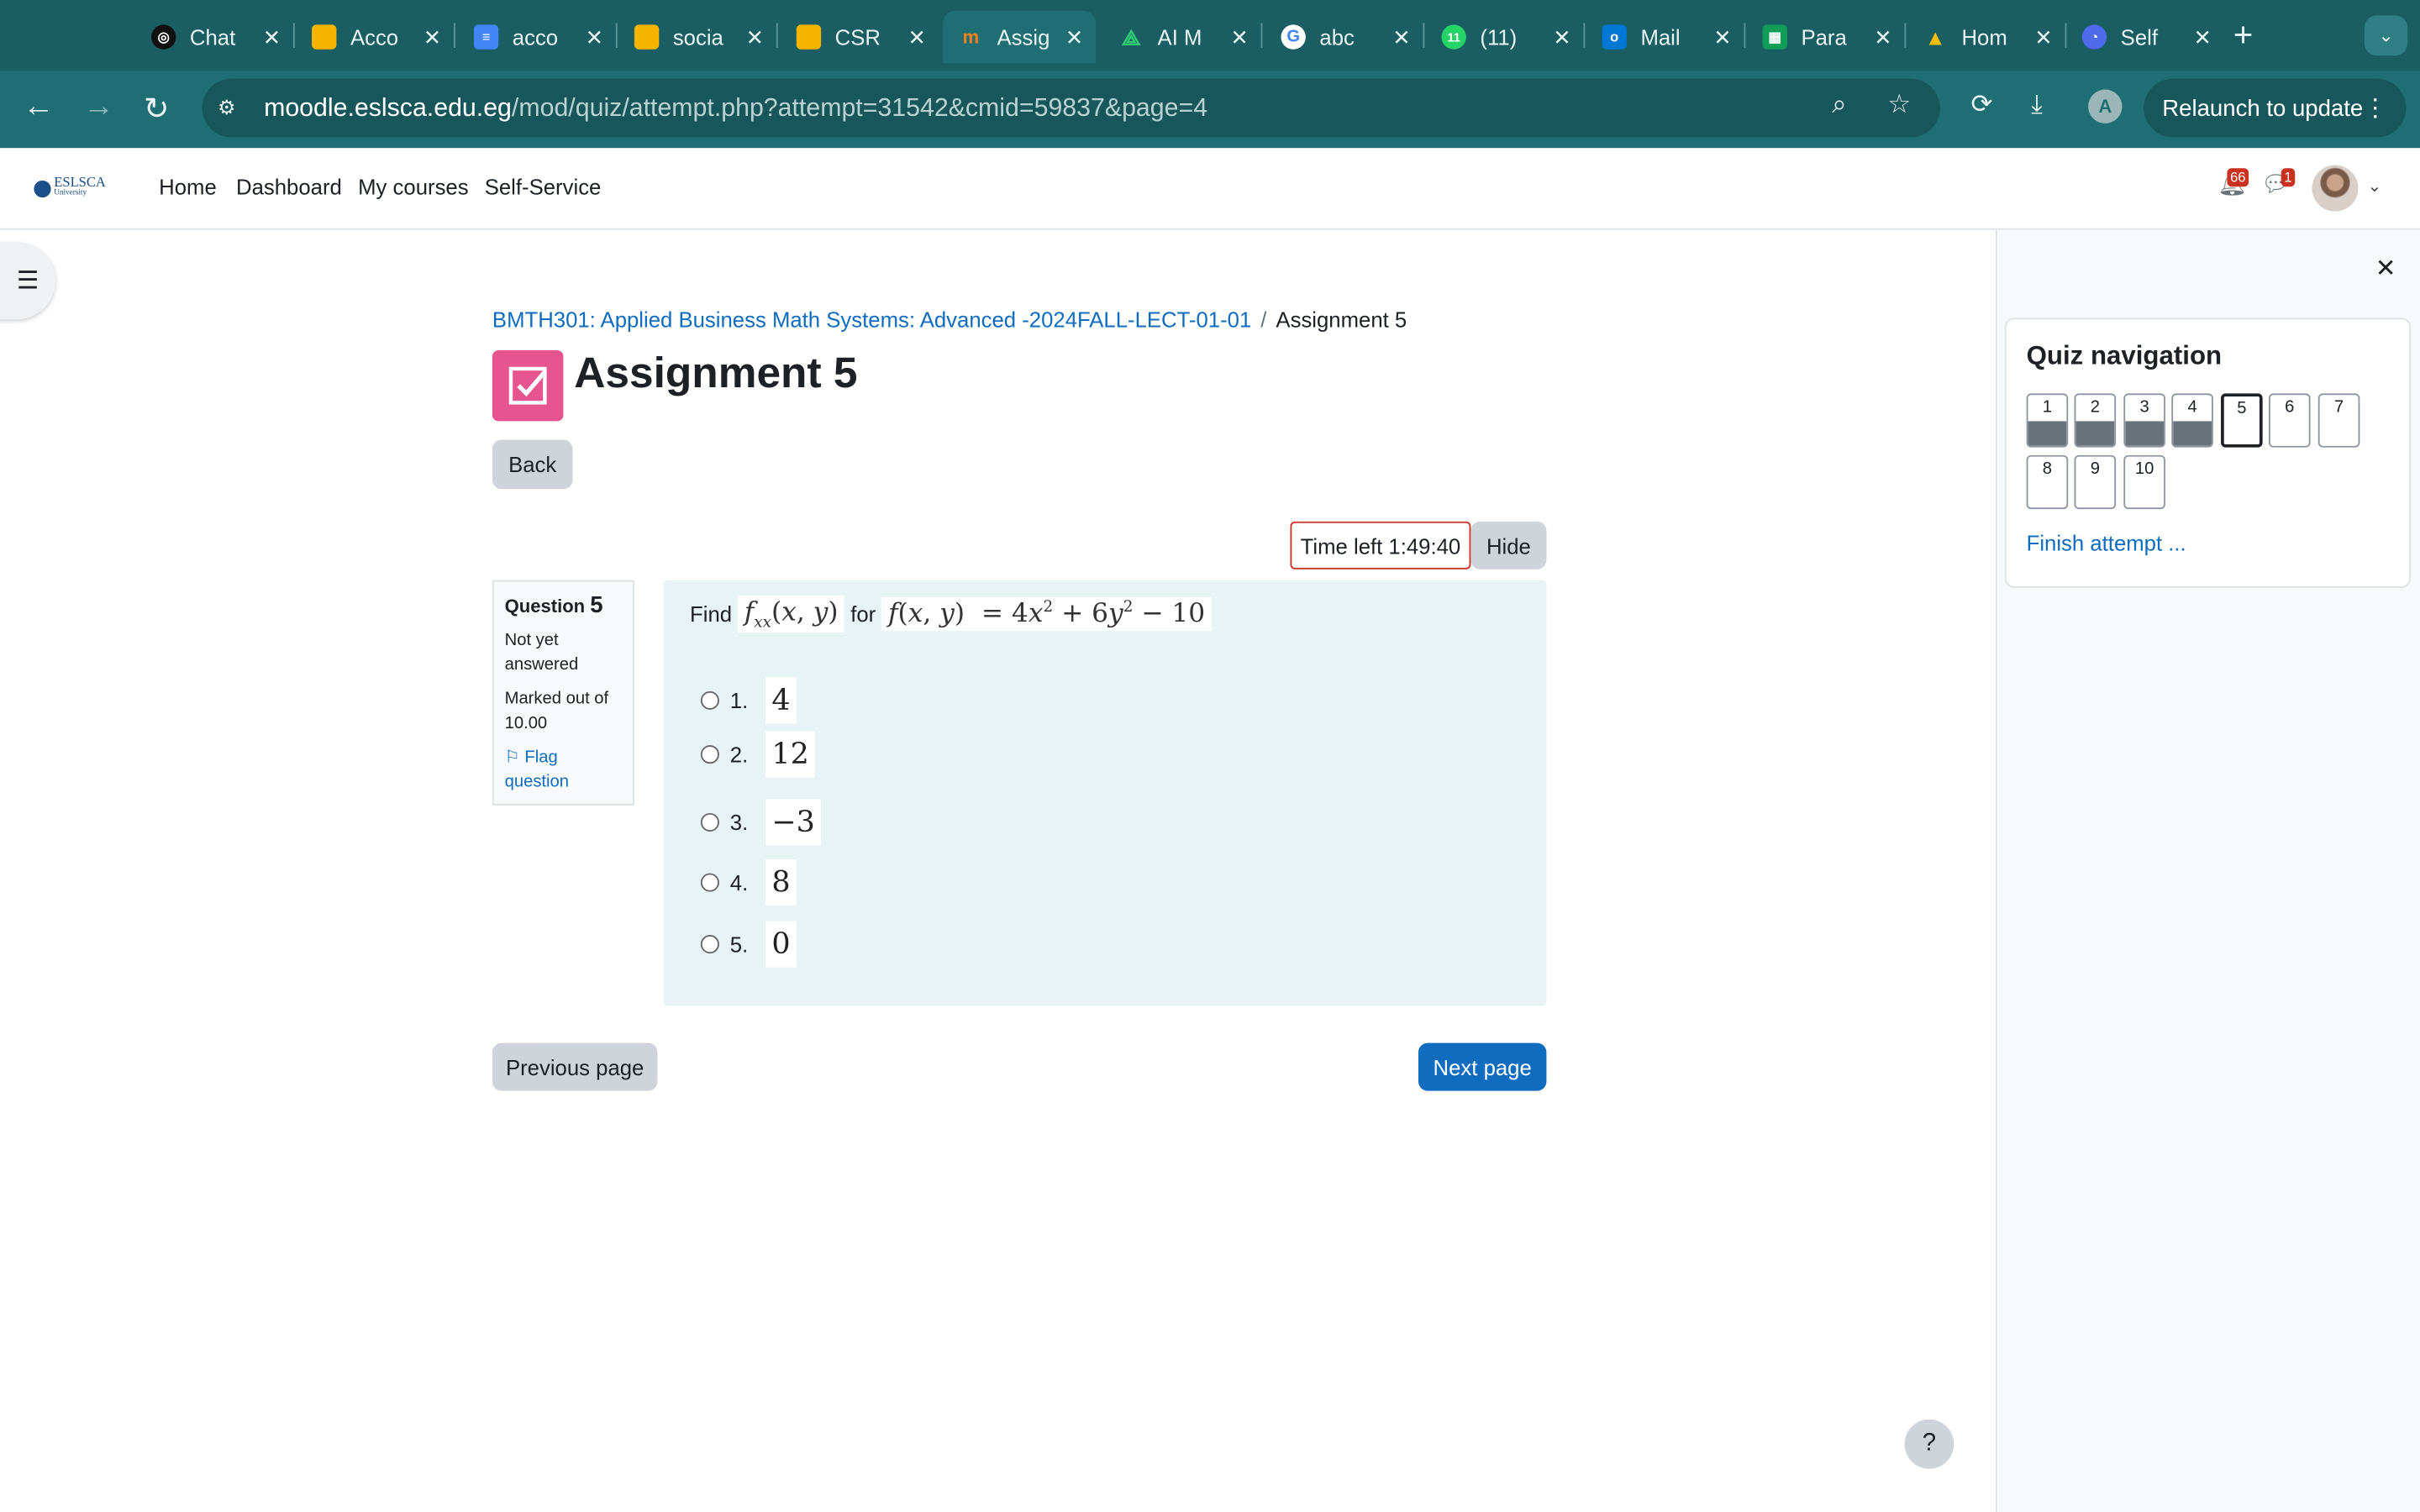  I want to click on quiz-nav-question-6: 6, so click(2289, 420).